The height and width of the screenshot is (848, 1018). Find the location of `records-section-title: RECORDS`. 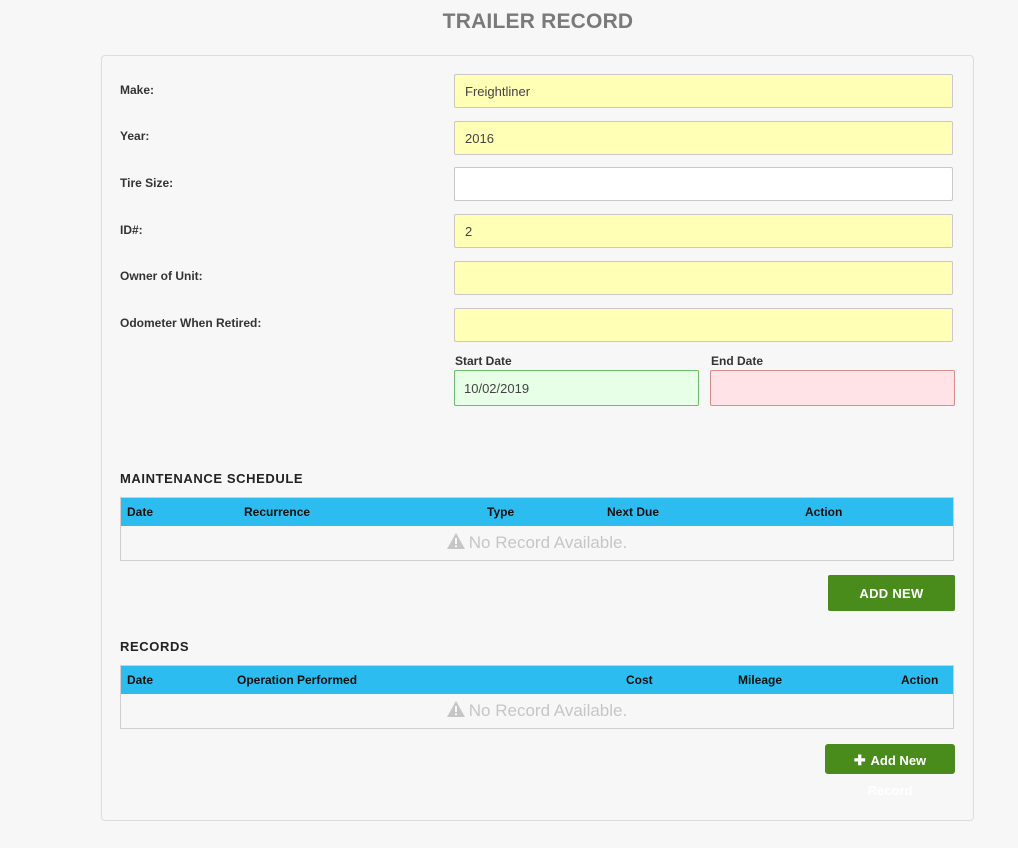

records-section-title: RECORDS is located at coordinates (155, 646).